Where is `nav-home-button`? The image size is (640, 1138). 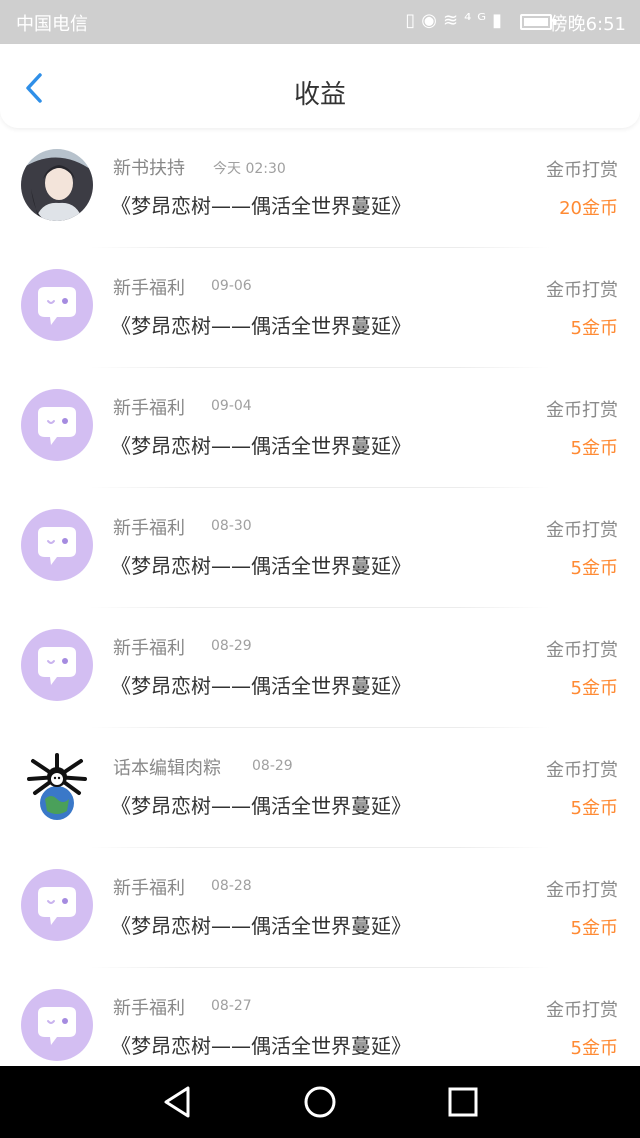 nav-home-button is located at coordinates (320, 1102).